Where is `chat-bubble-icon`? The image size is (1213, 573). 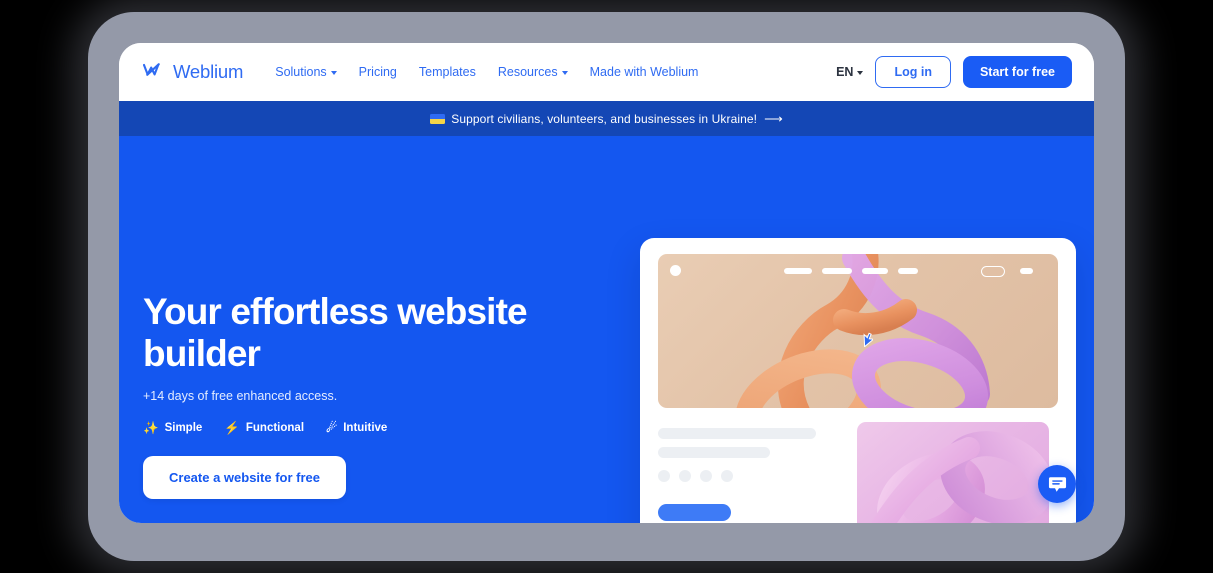 chat-bubble-icon is located at coordinates (1057, 484).